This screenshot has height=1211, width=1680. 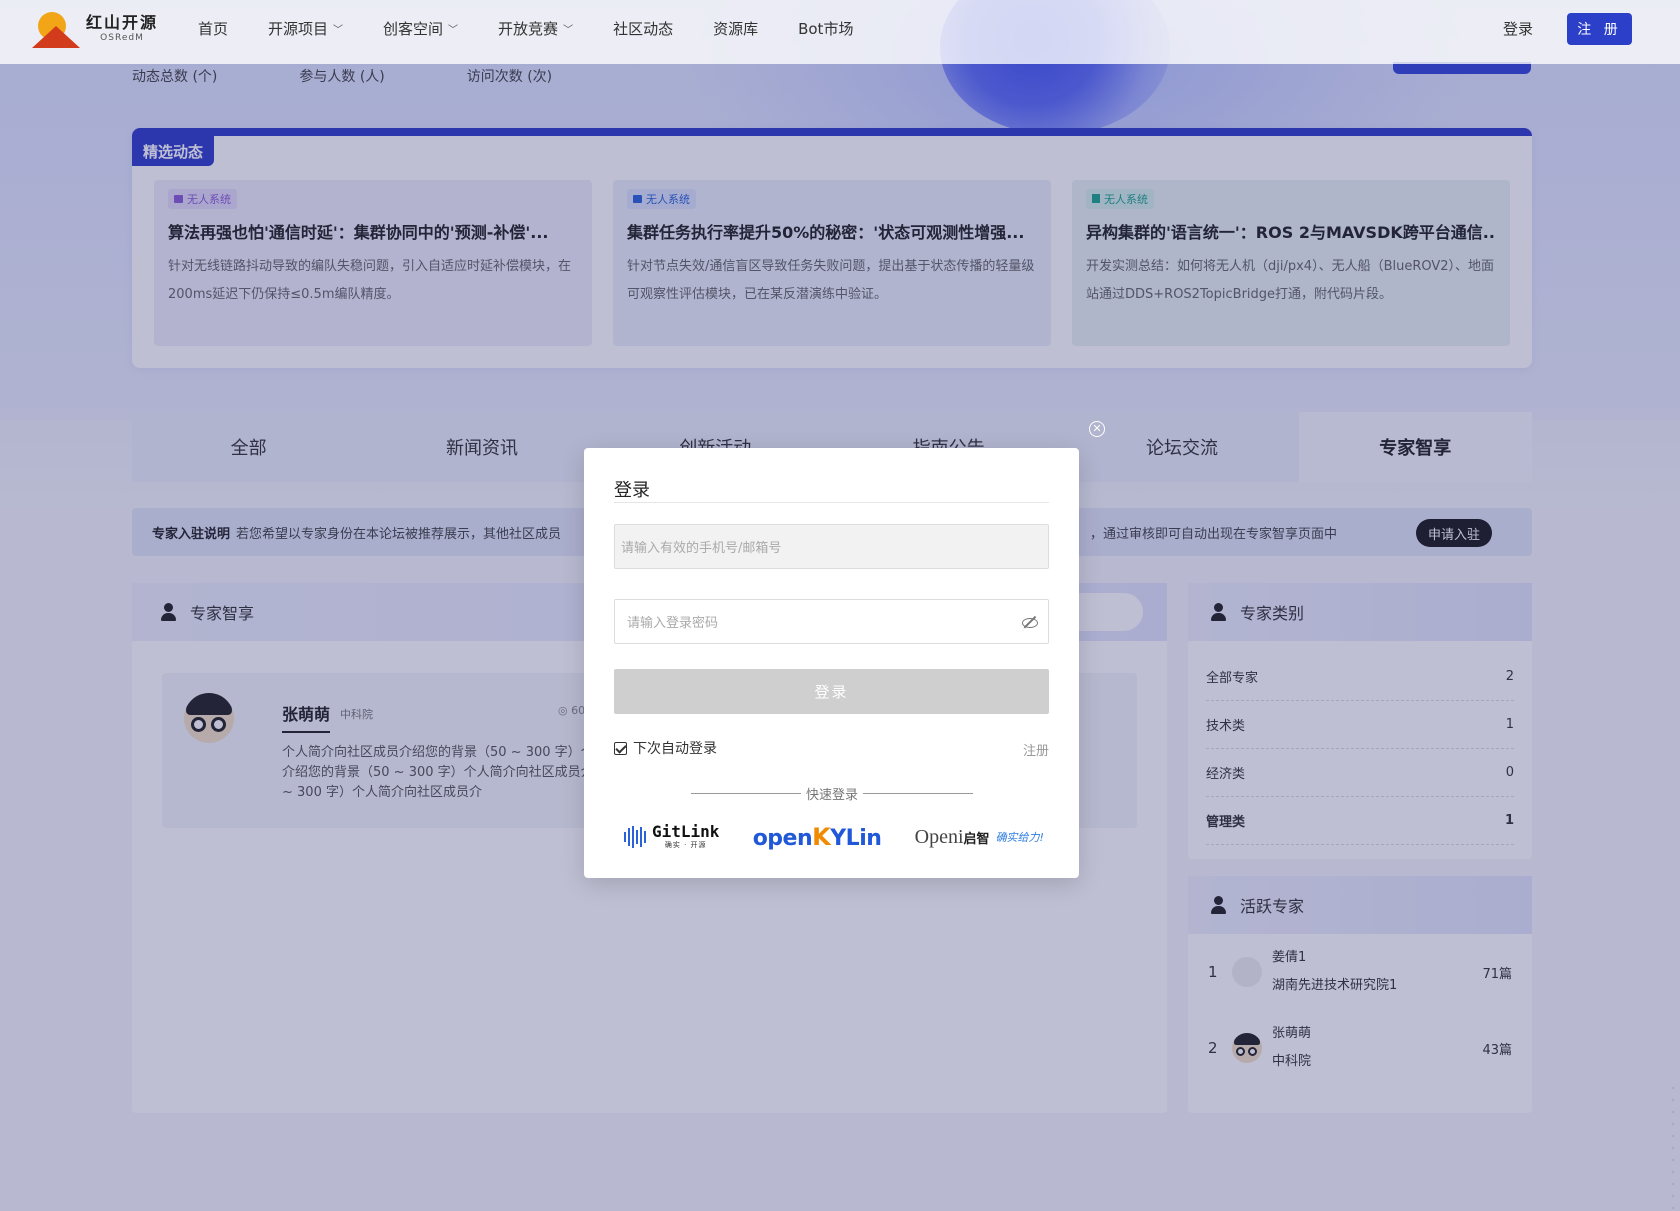 I want to click on gitlink-sub: 确实 · 开源, so click(x=685, y=845).